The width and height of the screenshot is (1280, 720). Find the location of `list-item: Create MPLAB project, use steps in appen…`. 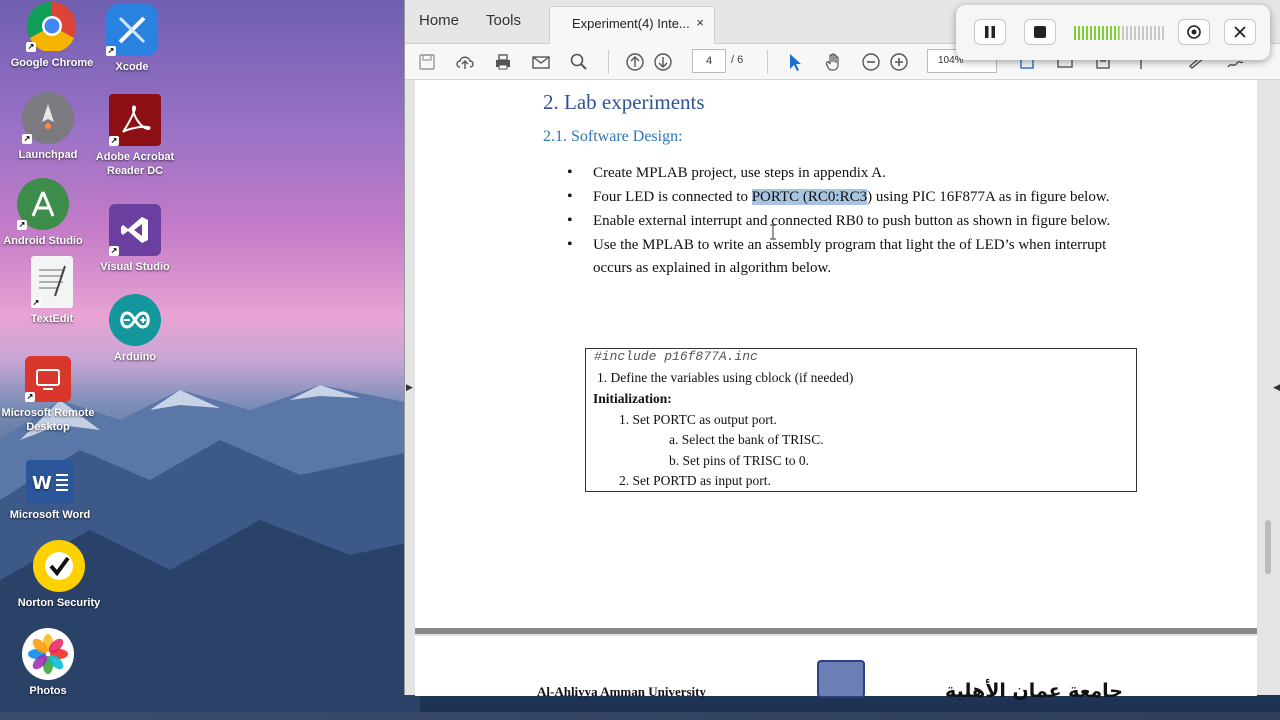

list-item: Create MPLAB project, use steps in appen… is located at coordinates (852, 173).